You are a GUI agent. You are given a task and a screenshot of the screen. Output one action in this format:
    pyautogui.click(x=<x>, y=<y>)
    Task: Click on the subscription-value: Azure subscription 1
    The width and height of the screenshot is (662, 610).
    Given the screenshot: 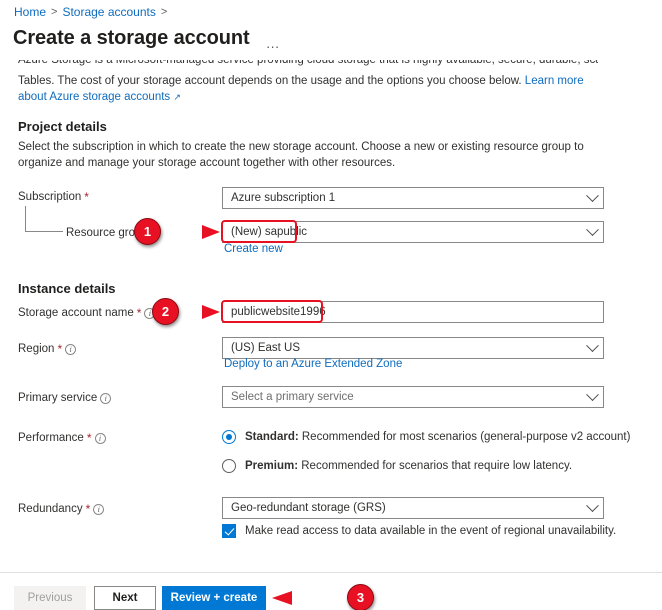 What is the action you would take?
    pyautogui.click(x=283, y=198)
    